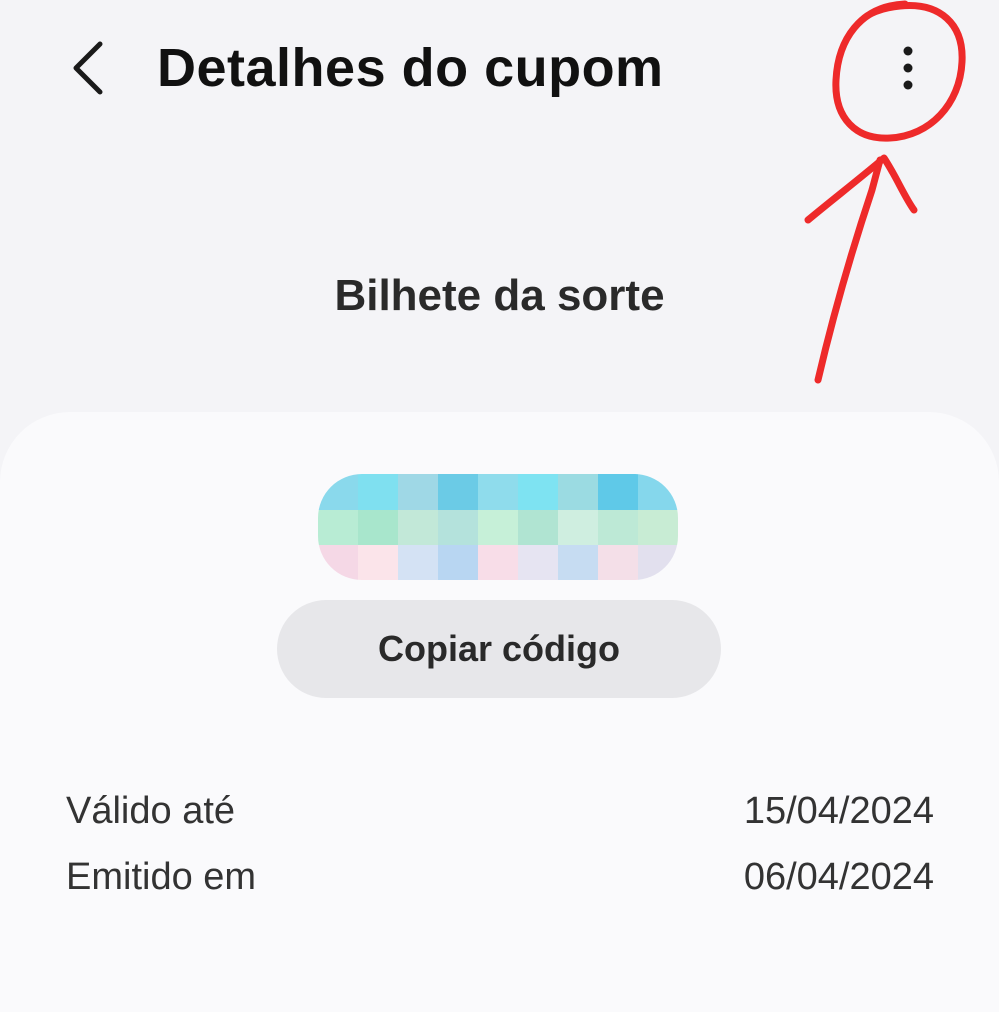 The width and height of the screenshot is (999, 1012). What do you see at coordinates (410, 68) in the screenshot?
I see `page-title: Detalhes do cupom` at bounding box center [410, 68].